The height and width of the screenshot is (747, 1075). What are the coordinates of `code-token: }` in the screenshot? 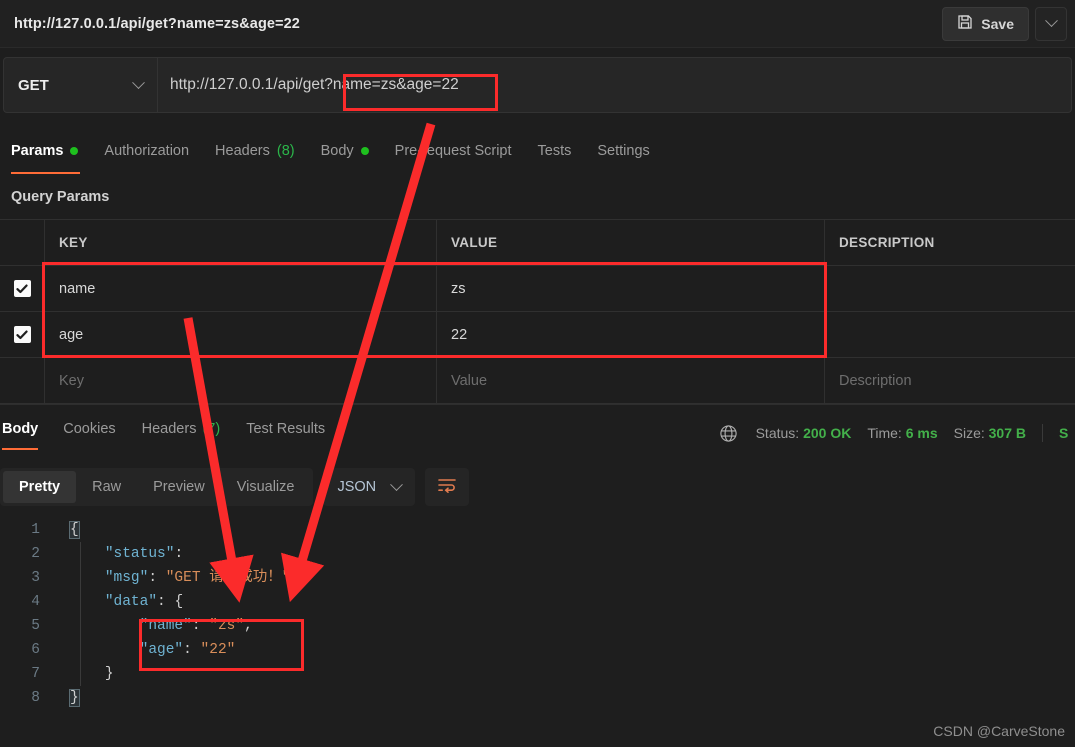 It's located at (74, 698).